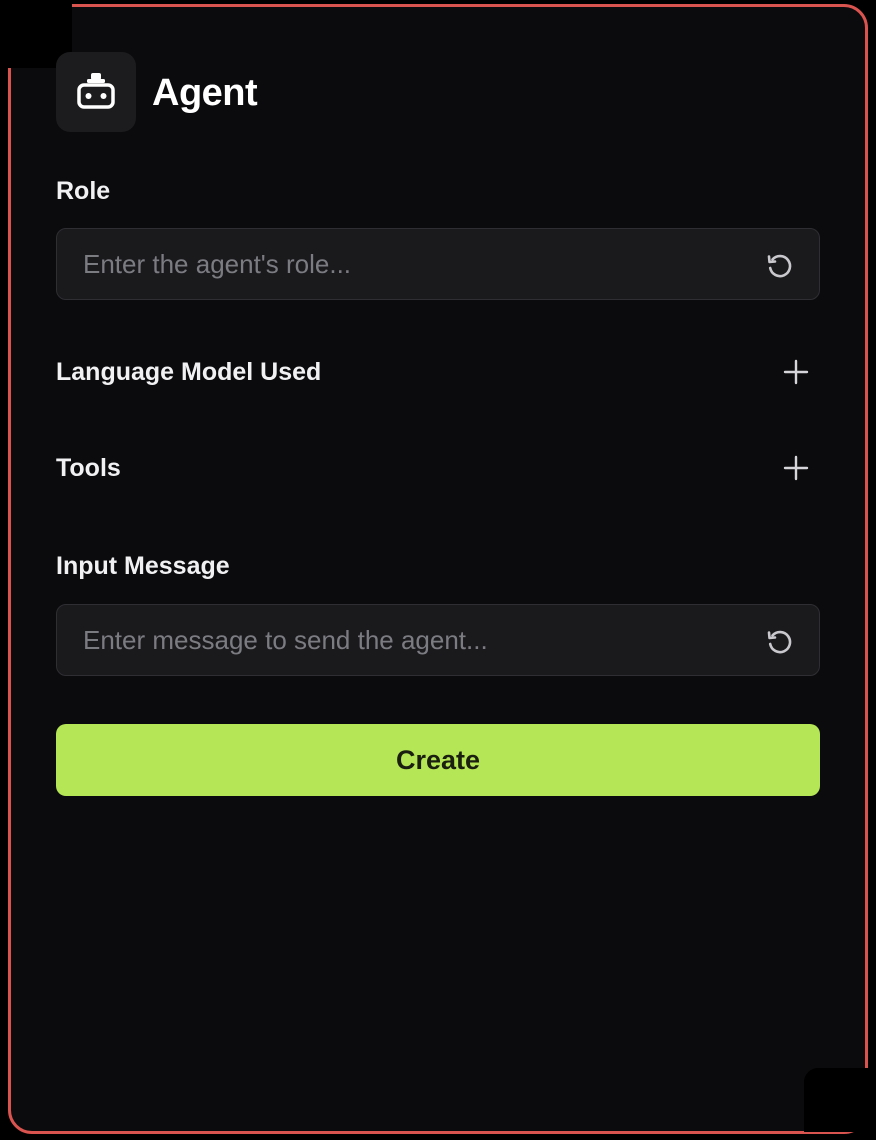 This screenshot has height=1140, width=876. Describe the element at coordinates (189, 372) in the screenshot. I see `language-model-label: Language Model Used` at that location.